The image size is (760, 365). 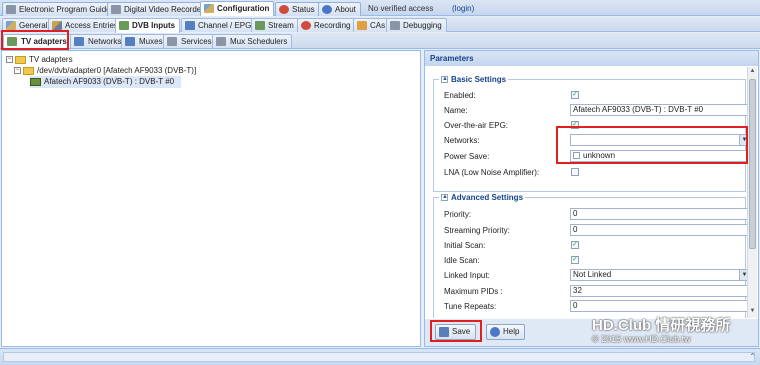 I want to click on lna-label: LNA (Low Noise Amplifier):, so click(x=492, y=172).